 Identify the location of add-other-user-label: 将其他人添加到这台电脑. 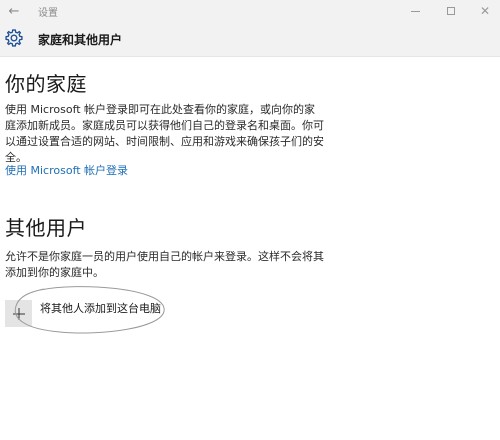
(100, 308).